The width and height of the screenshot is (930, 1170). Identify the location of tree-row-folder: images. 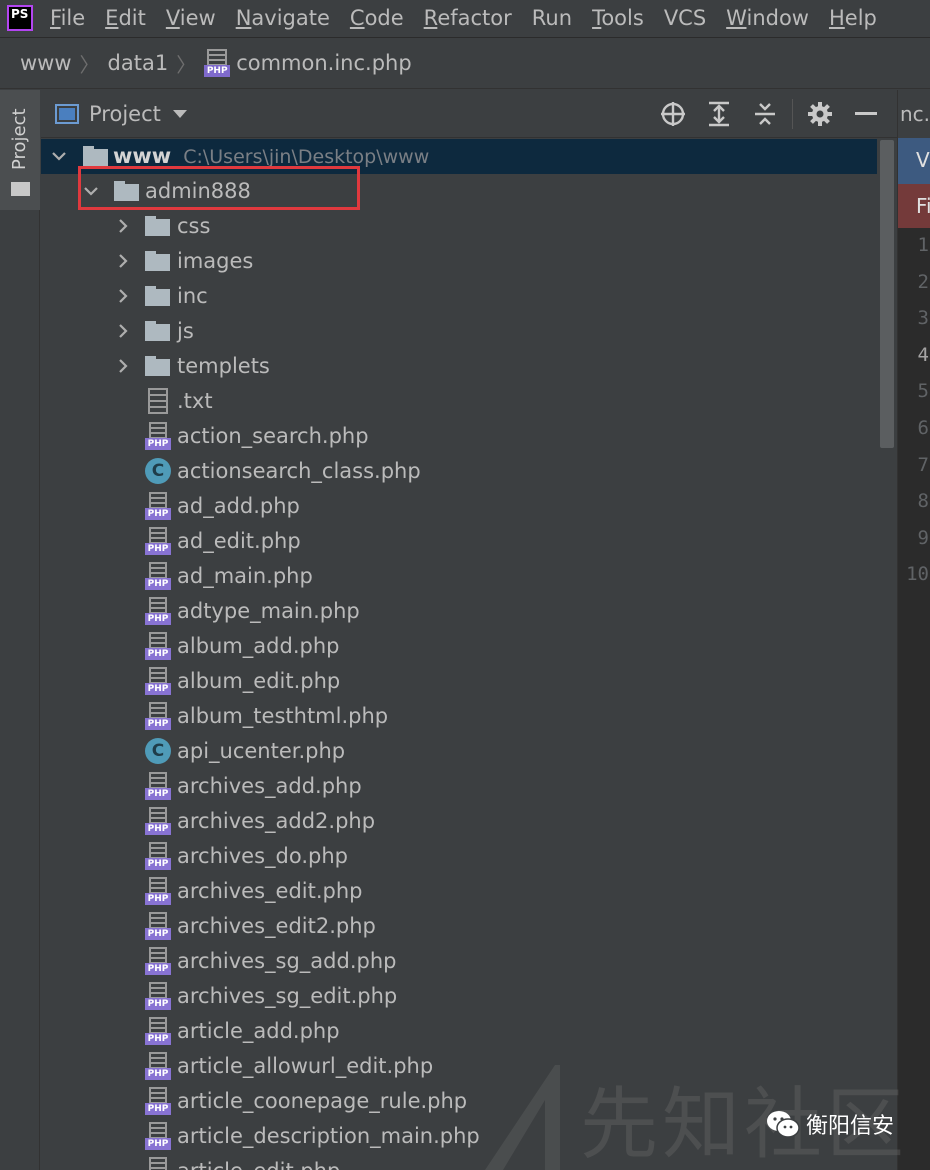
(459, 261).